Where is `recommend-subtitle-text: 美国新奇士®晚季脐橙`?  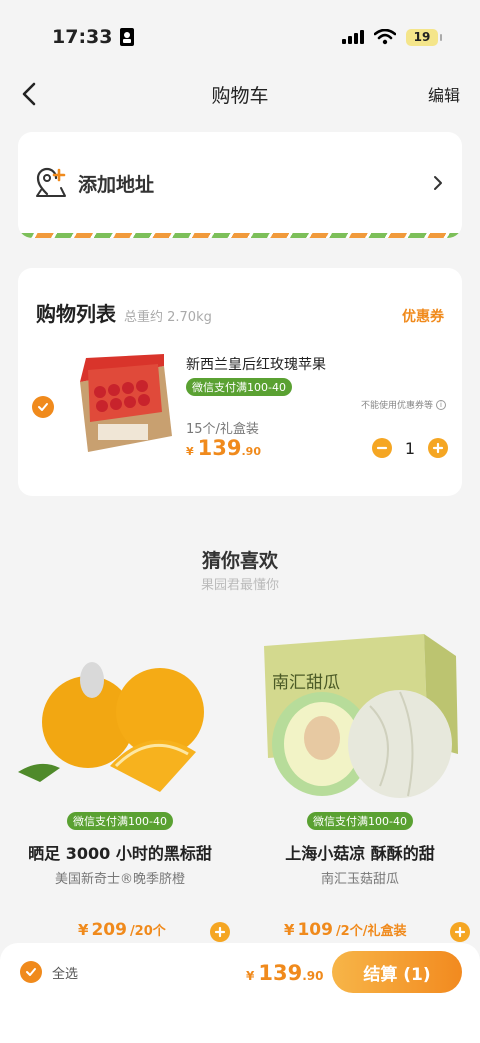 recommend-subtitle-text: 美国新奇士®晚季脐橙 is located at coordinates (119, 879).